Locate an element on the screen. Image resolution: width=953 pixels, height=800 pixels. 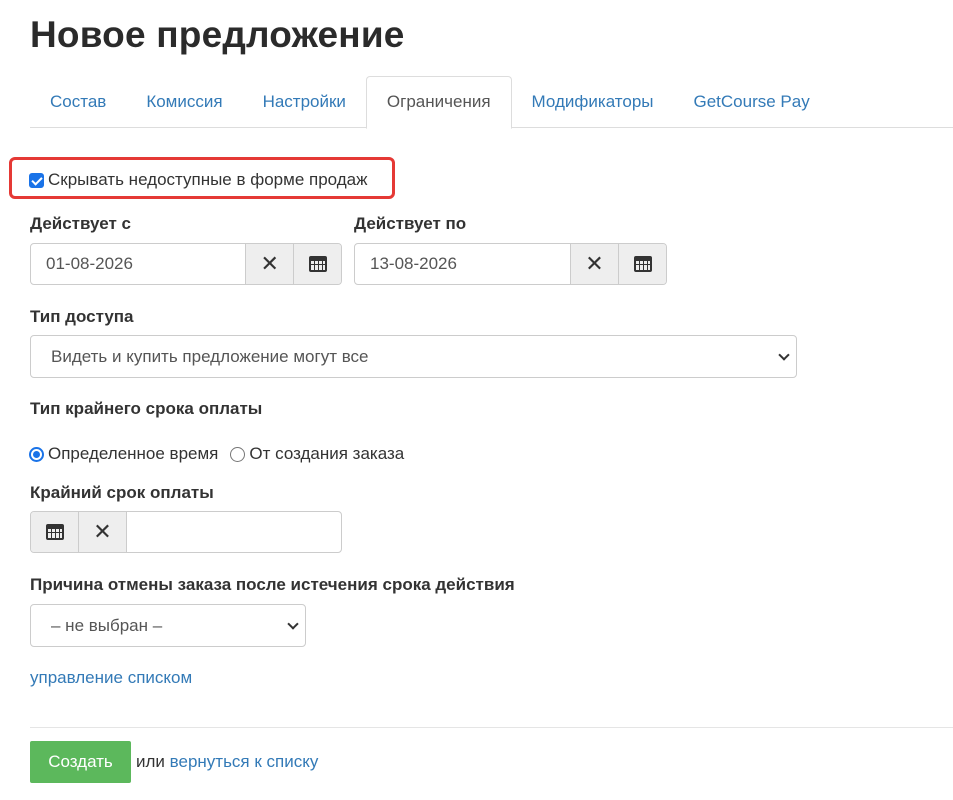
tab-commission: Комиссия is located at coordinates (184, 102).